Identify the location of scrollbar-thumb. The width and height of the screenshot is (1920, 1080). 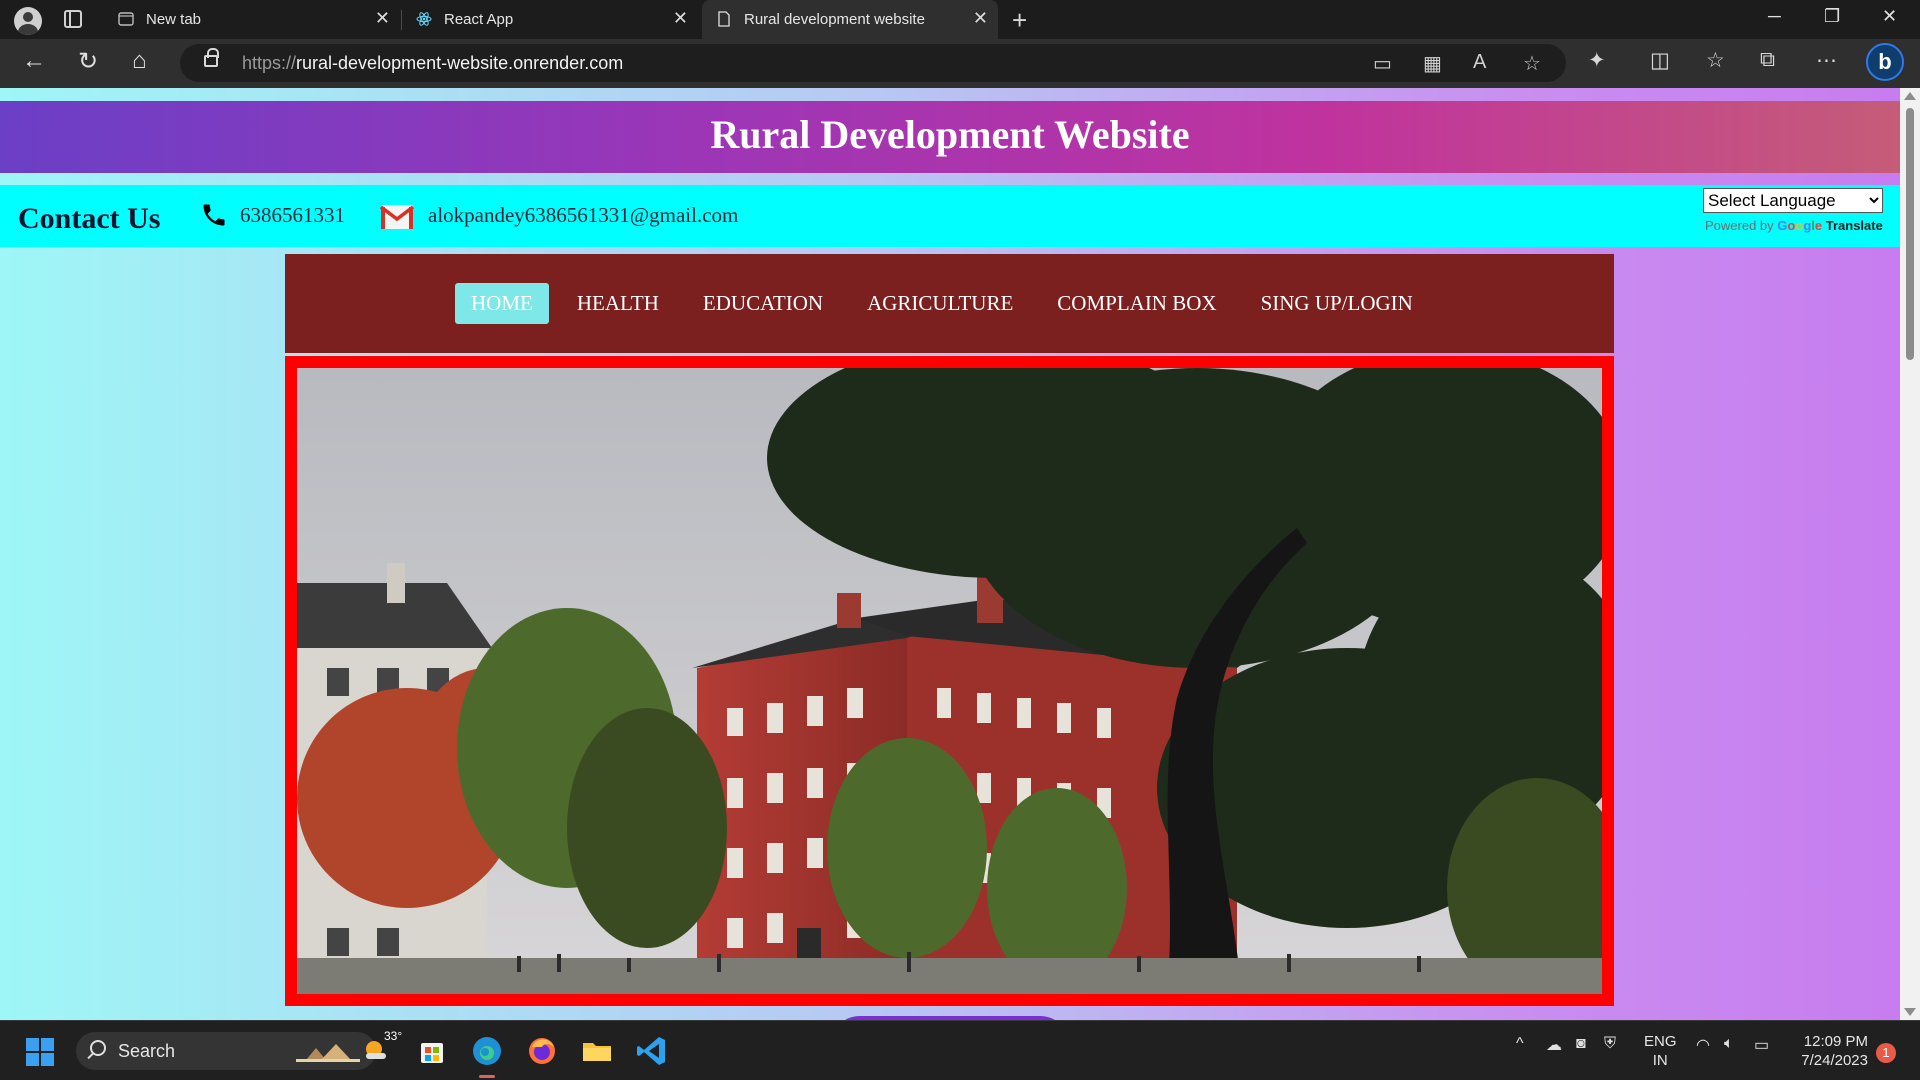
(1910, 234).